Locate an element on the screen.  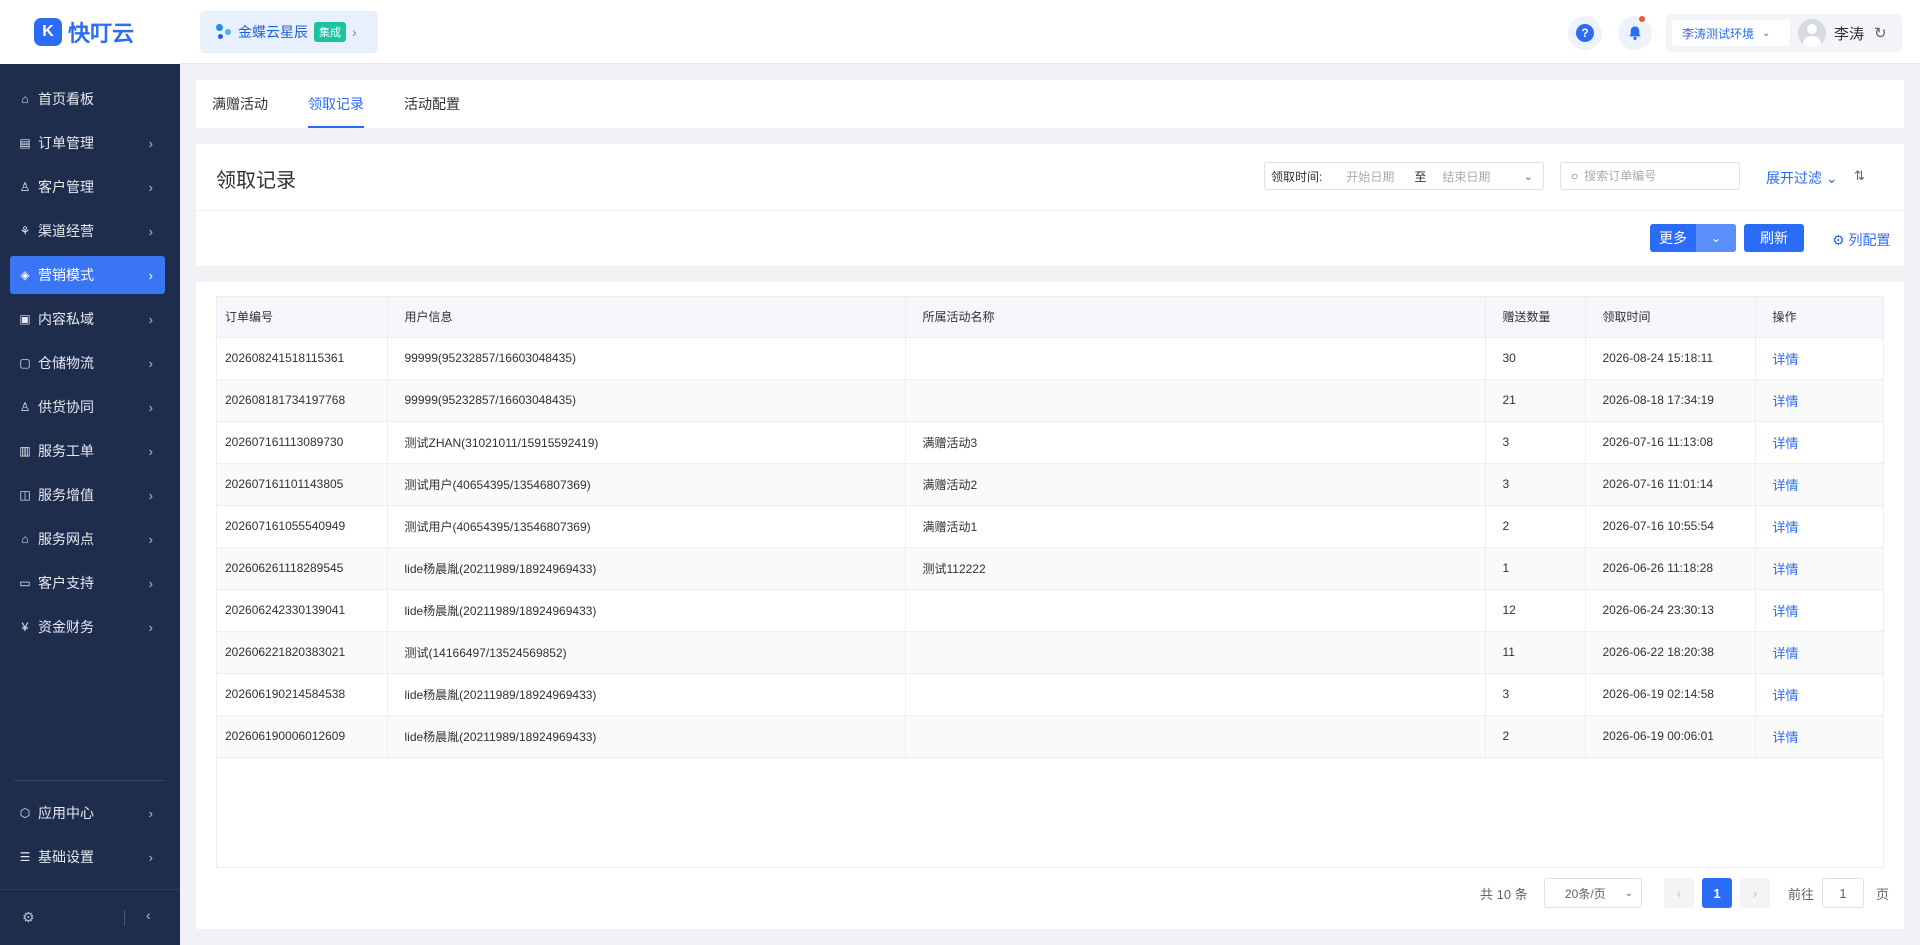
collapse-icon: ‹ is located at coordinates (148, 915).